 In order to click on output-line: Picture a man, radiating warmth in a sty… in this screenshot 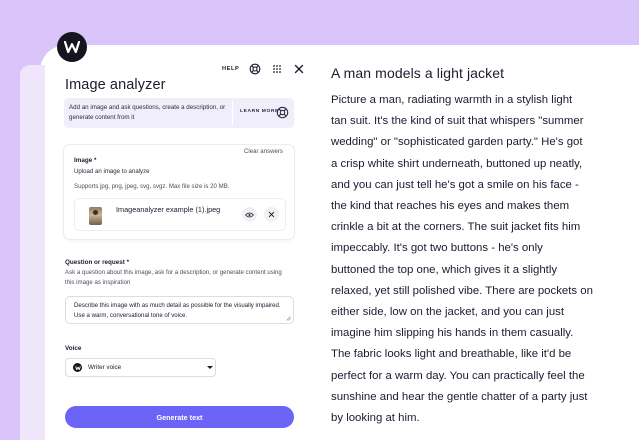, I will do `click(452, 100)`.